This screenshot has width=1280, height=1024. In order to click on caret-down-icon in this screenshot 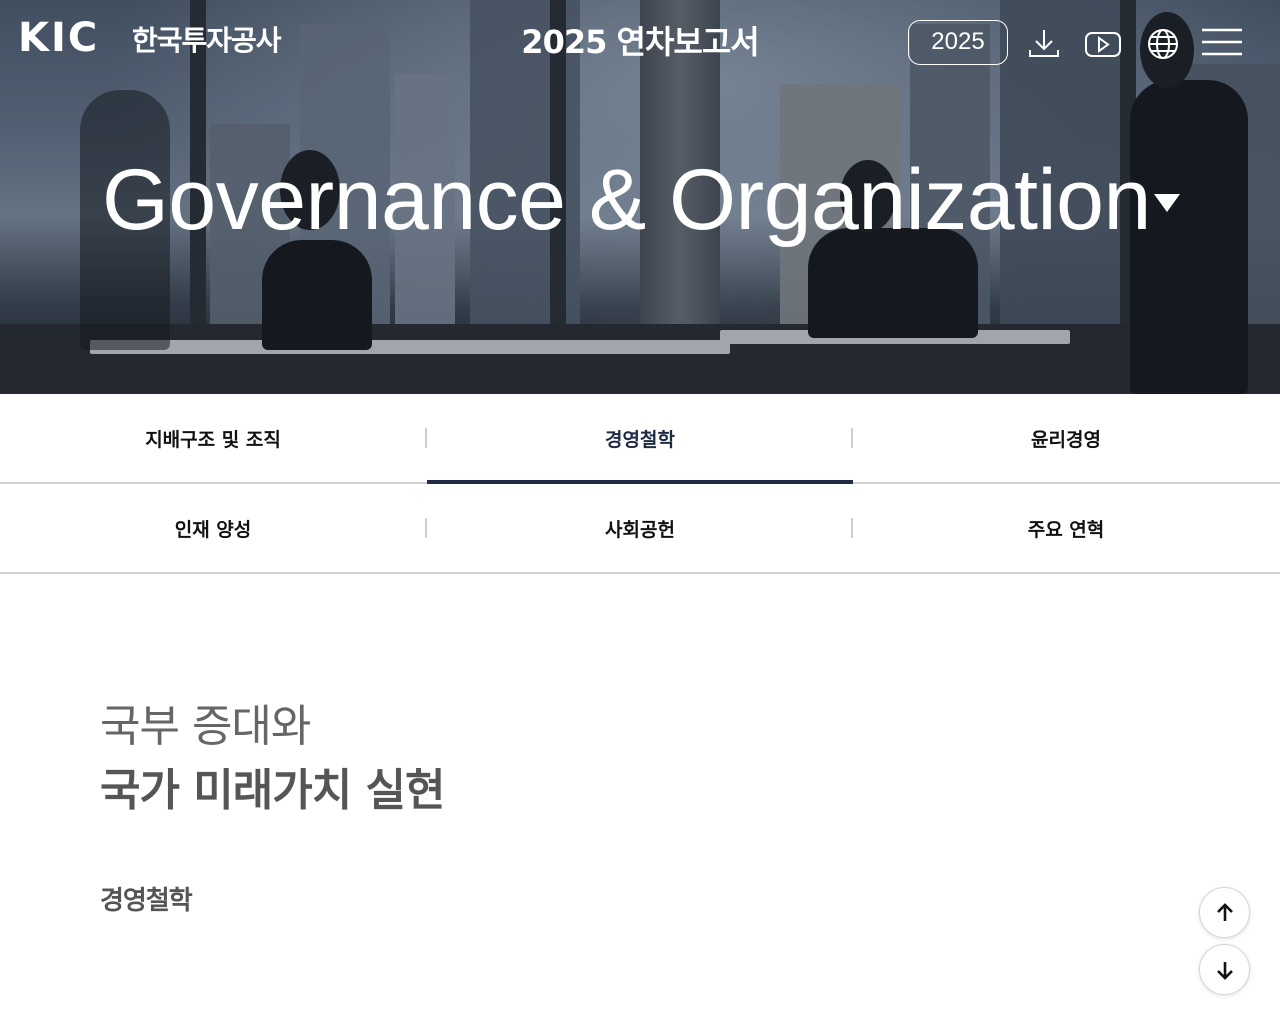, I will do `click(1167, 203)`.